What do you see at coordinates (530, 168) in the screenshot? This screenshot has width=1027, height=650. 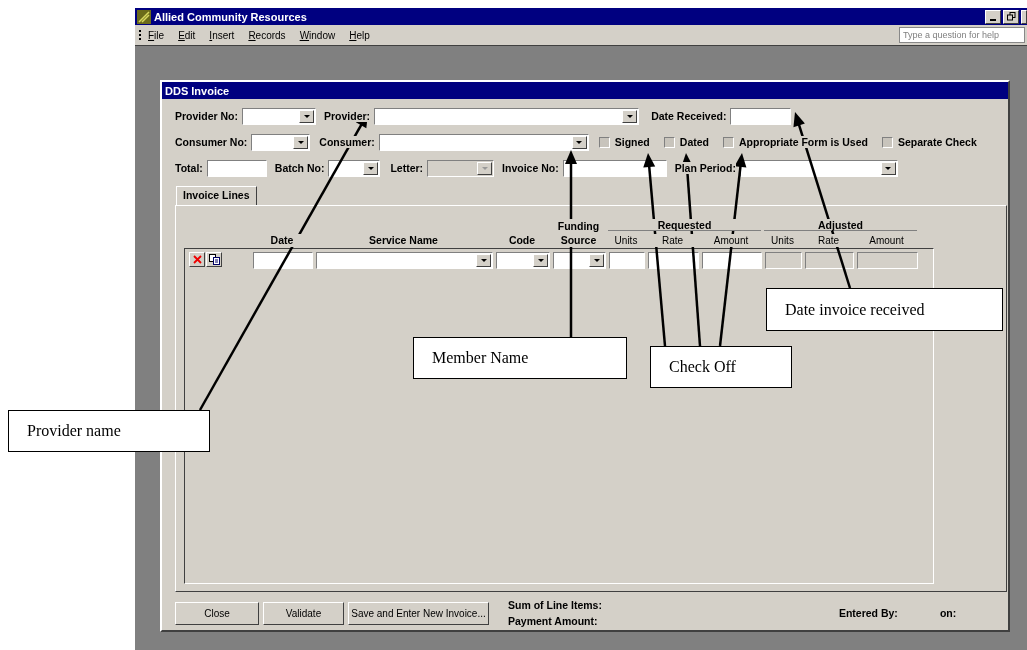 I see `field-label: Invoice No:` at bounding box center [530, 168].